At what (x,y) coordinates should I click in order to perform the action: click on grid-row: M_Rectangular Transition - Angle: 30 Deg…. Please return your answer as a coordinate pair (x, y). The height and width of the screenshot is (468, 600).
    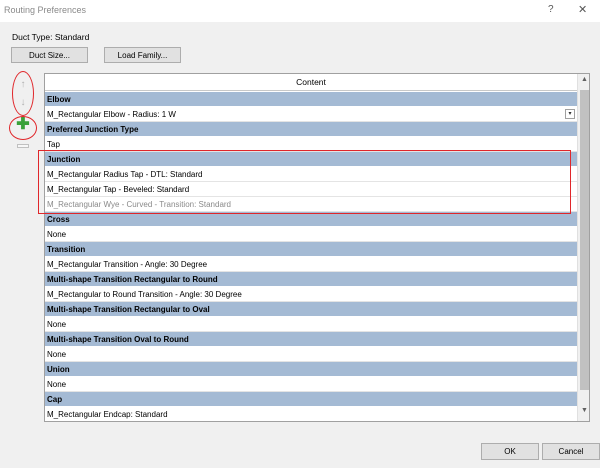
    Looking at the image, I should click on (311, 264).